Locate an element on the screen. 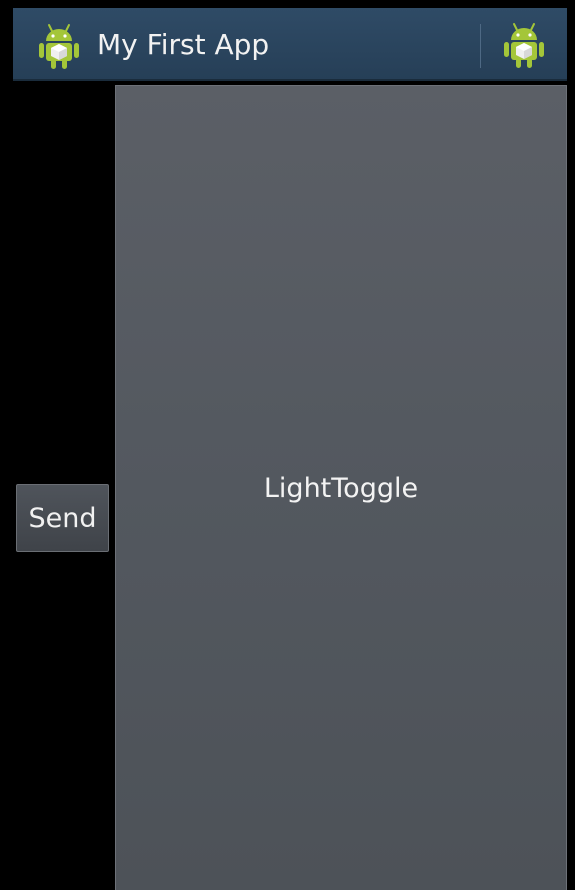  action-bar-button is located at coordinates (524, 45).